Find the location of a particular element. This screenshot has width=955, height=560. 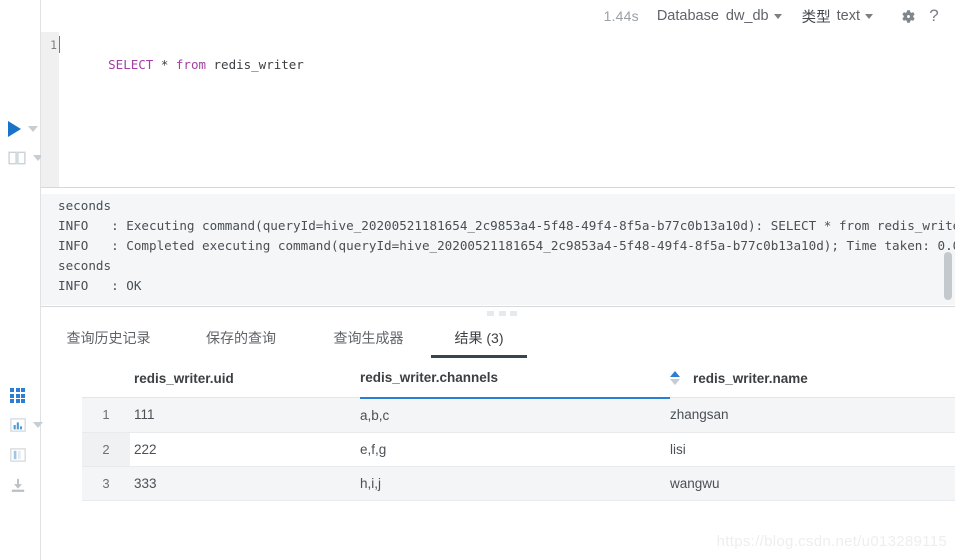

line-number: 1 is located at coordinates (53, 45).